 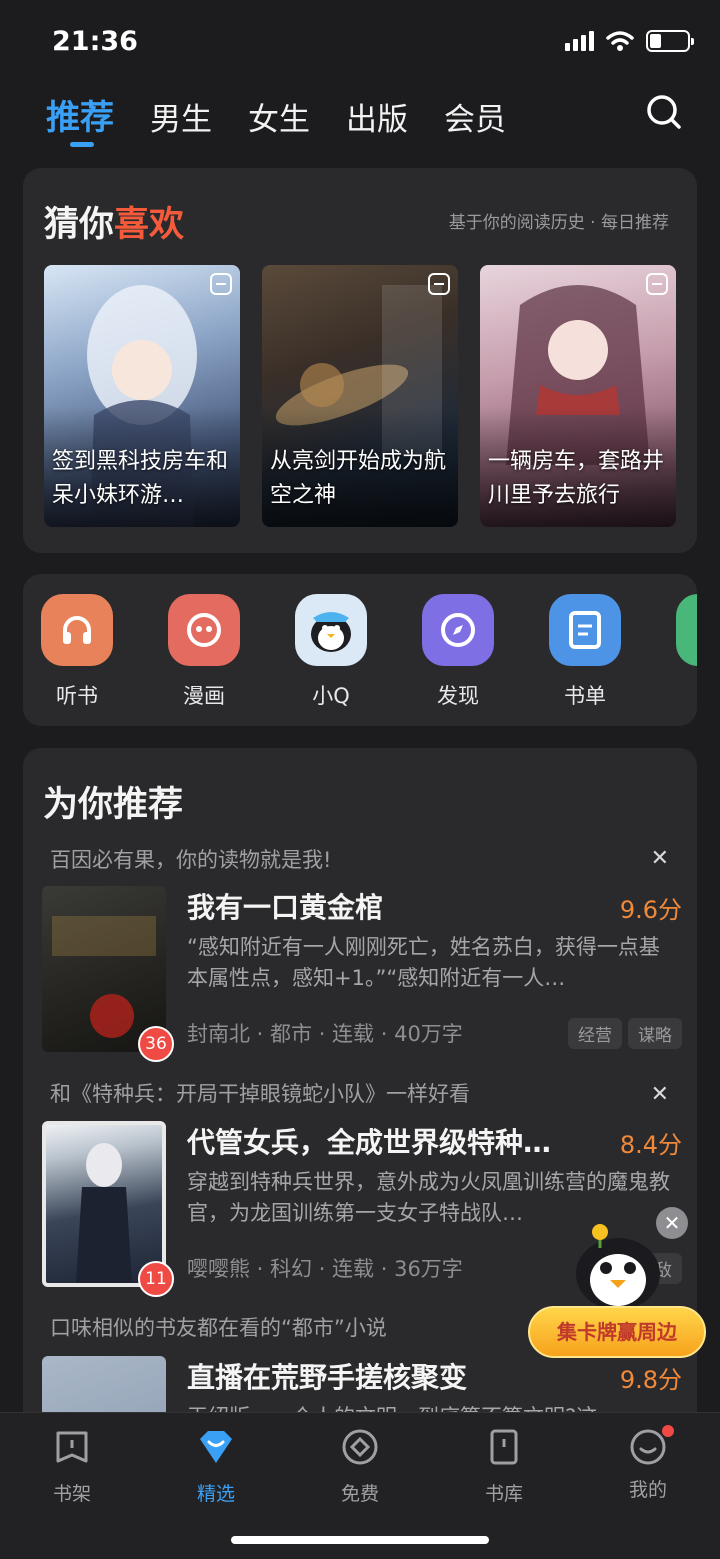 I want to click on function-row: 听书 漫画 小Q 发现 书单 大, so click(x=369, y=652).